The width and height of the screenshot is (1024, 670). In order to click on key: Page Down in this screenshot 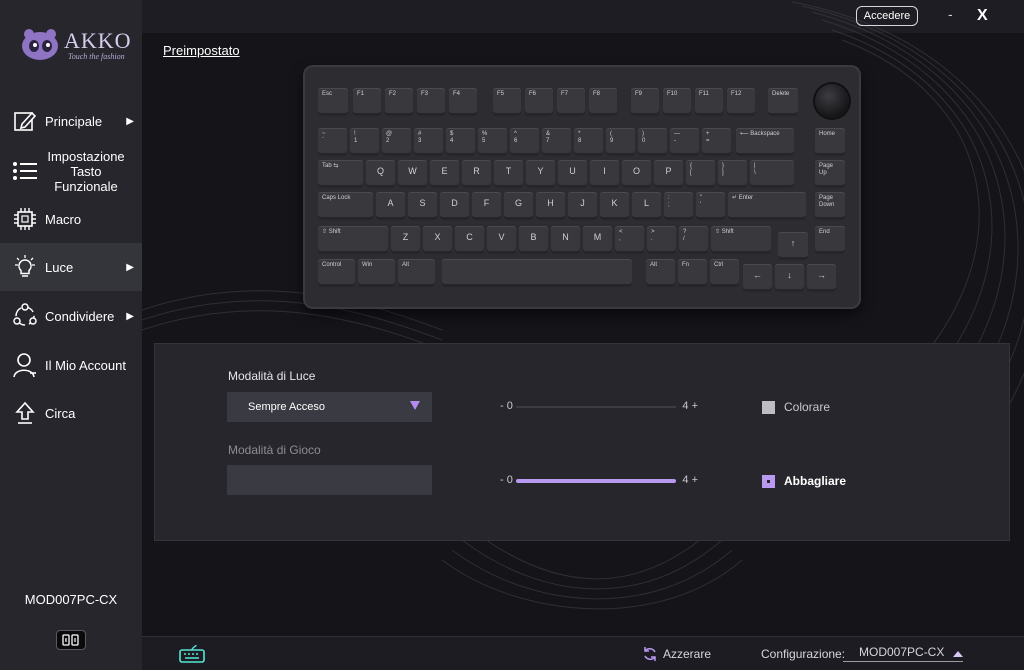, I will do `click(830, 206)`.